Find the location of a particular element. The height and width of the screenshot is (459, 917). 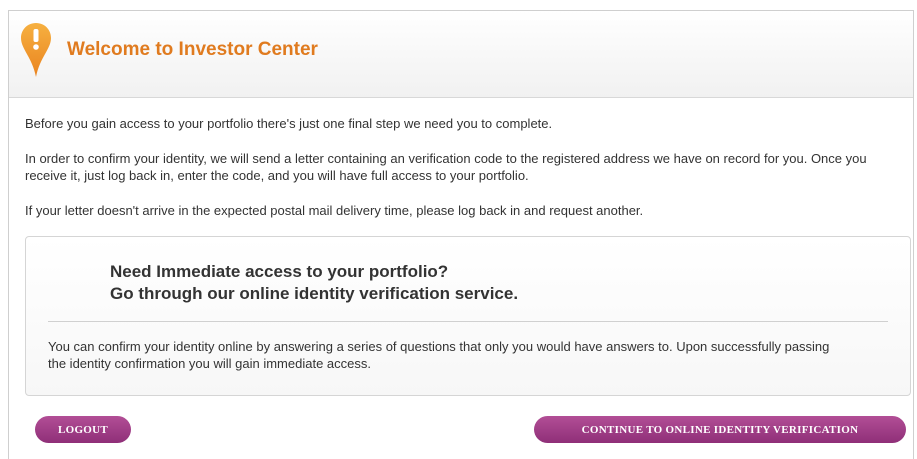

alert-pin-icon is located at coordinates (36, 50).